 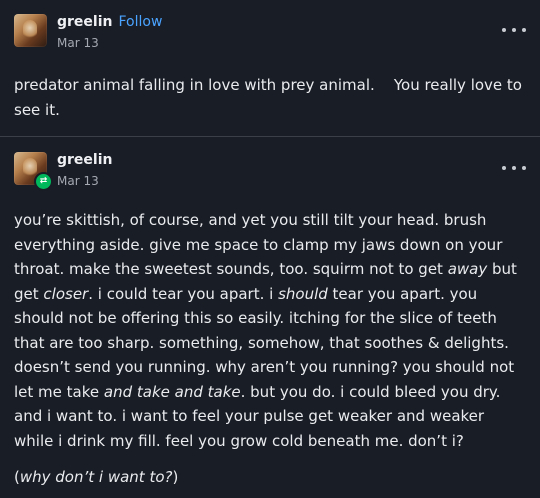 I want to click on avatar, so click(x=30, y=30).